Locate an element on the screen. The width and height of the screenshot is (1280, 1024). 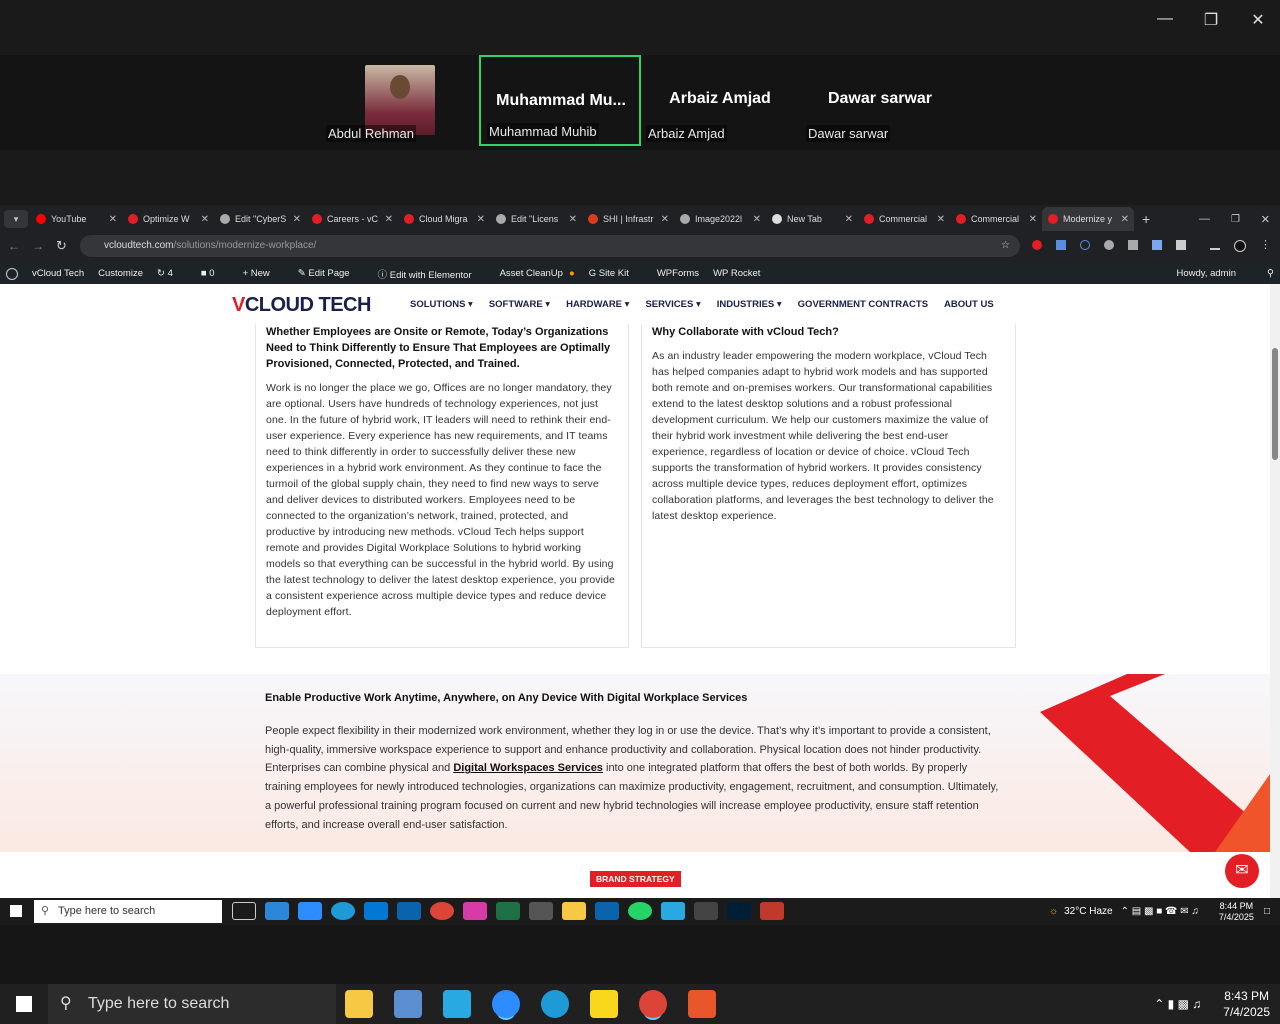
reload-icon: ↻ is located at coordinates (61, 246).